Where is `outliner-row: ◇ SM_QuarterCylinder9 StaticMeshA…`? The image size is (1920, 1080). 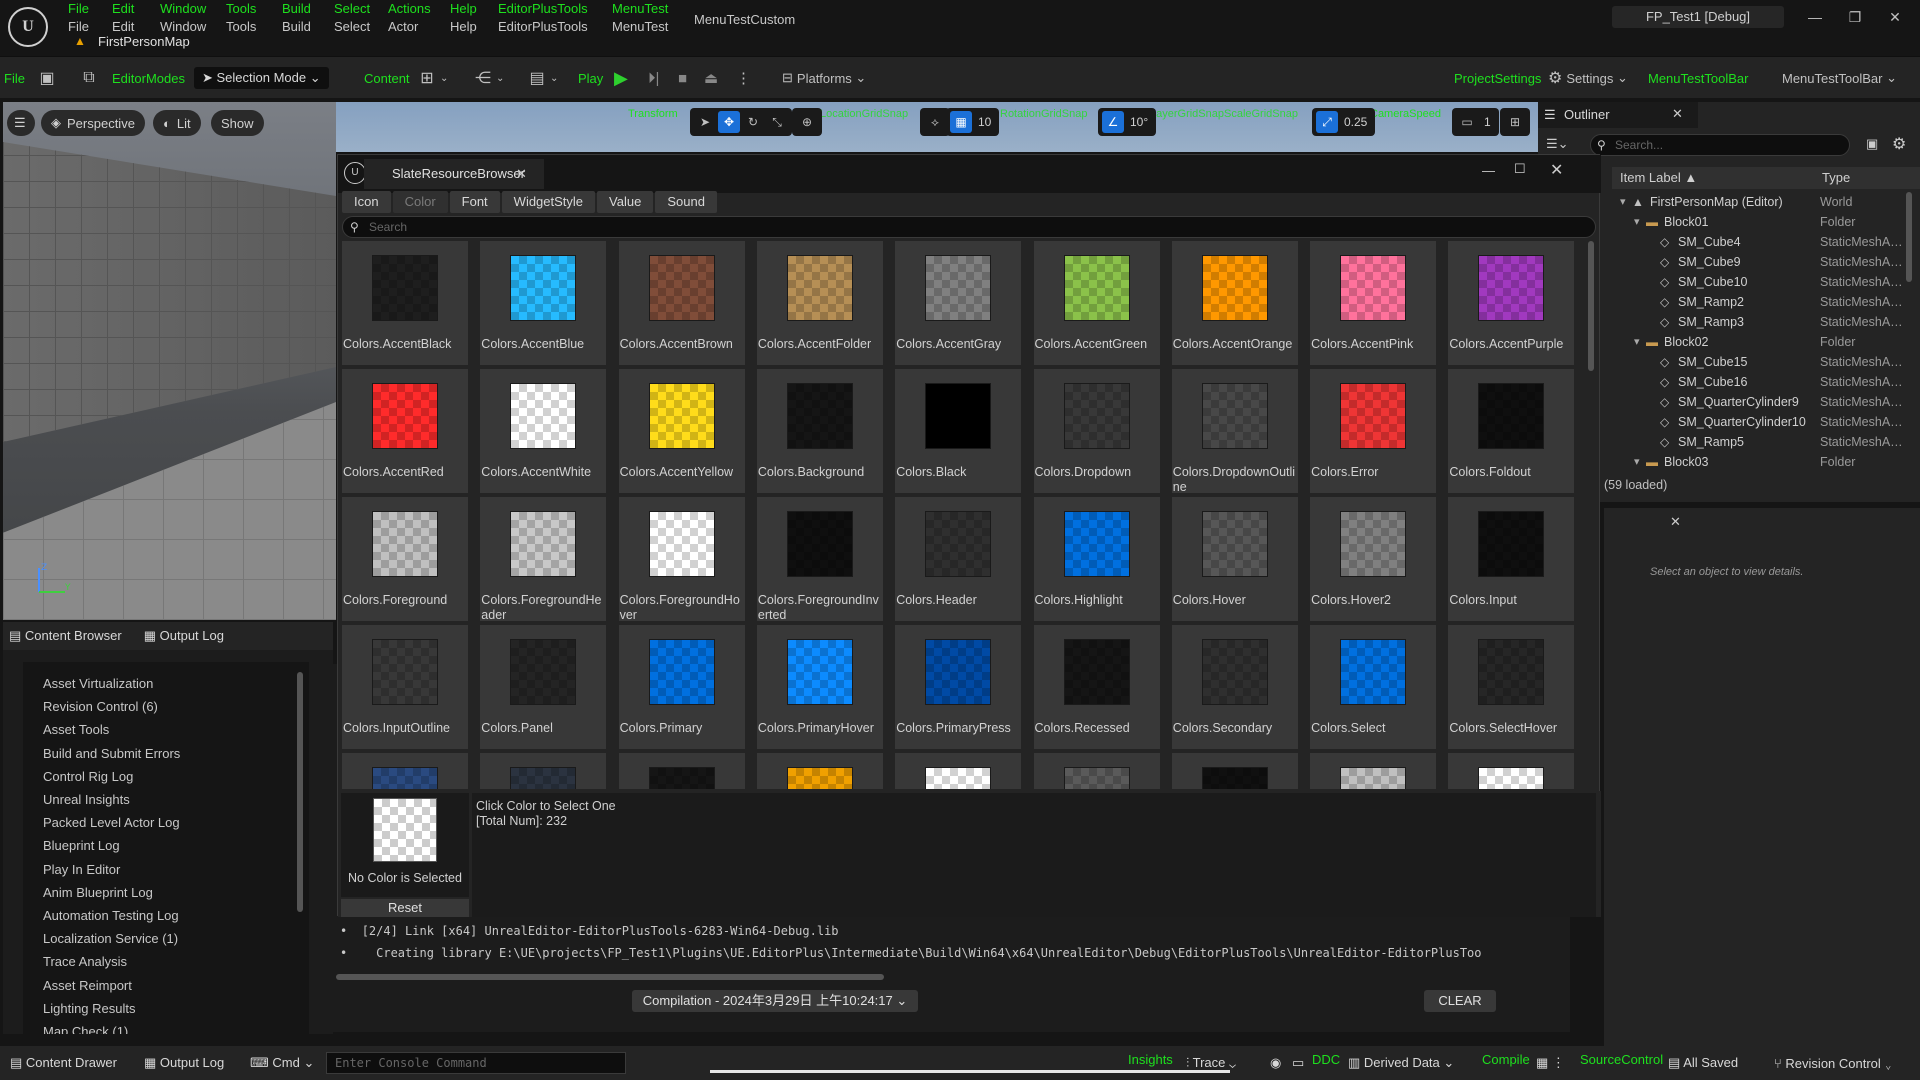 outliner-row: ◇ SM_QuarterCylinder9 StaticMeshA… is located at coordinates (1762, 402).